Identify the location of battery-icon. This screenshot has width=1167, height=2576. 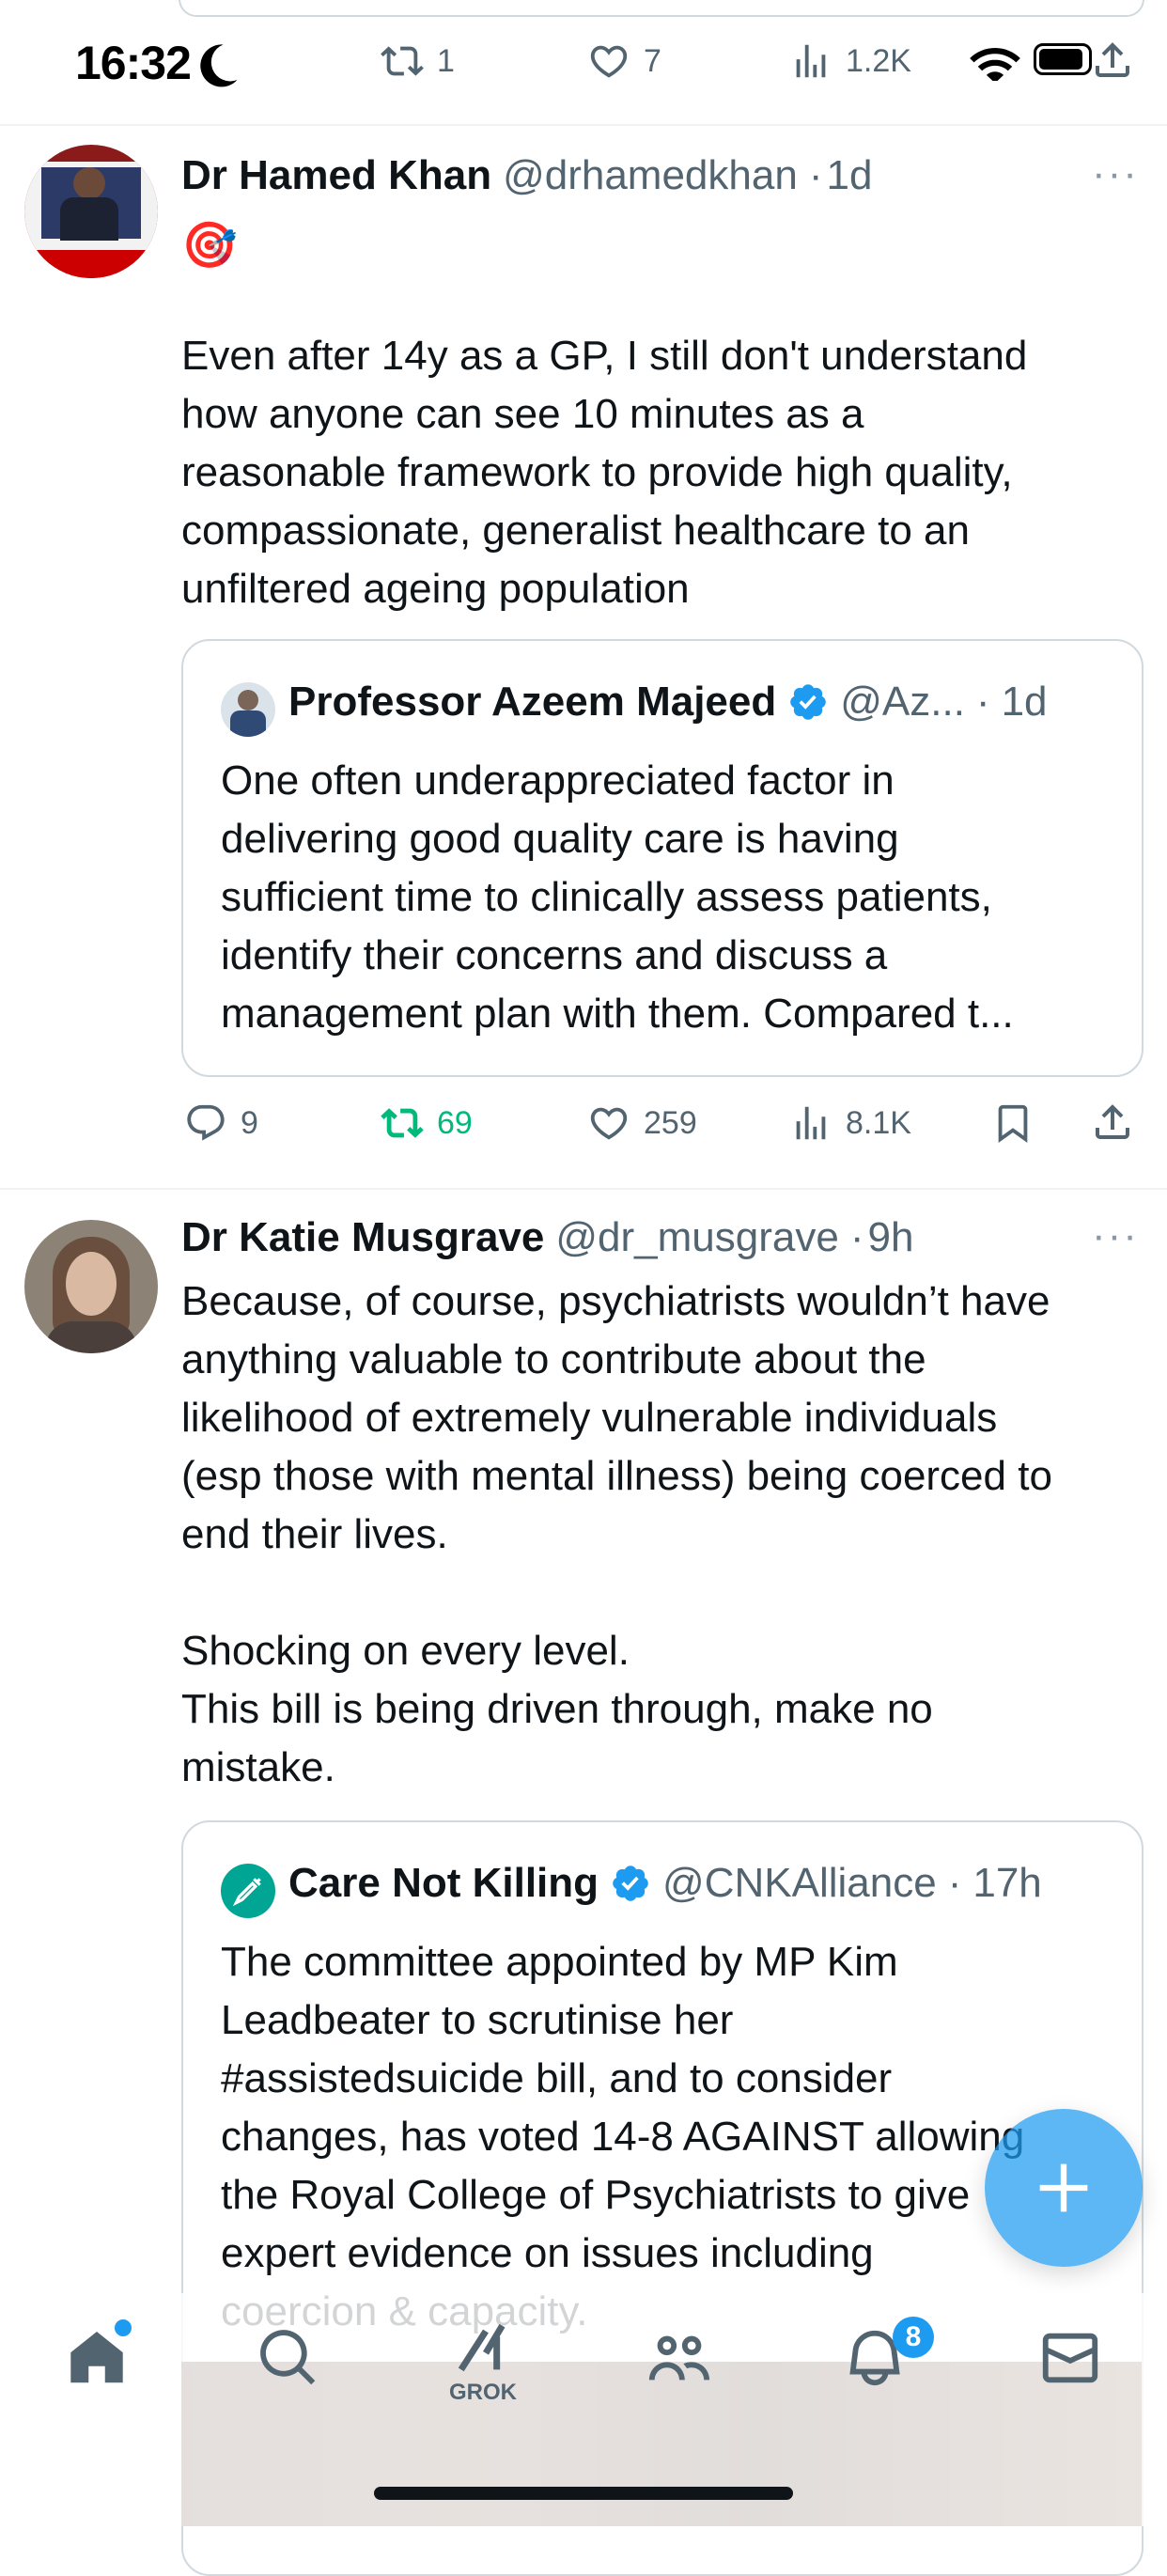
(1063, 59).